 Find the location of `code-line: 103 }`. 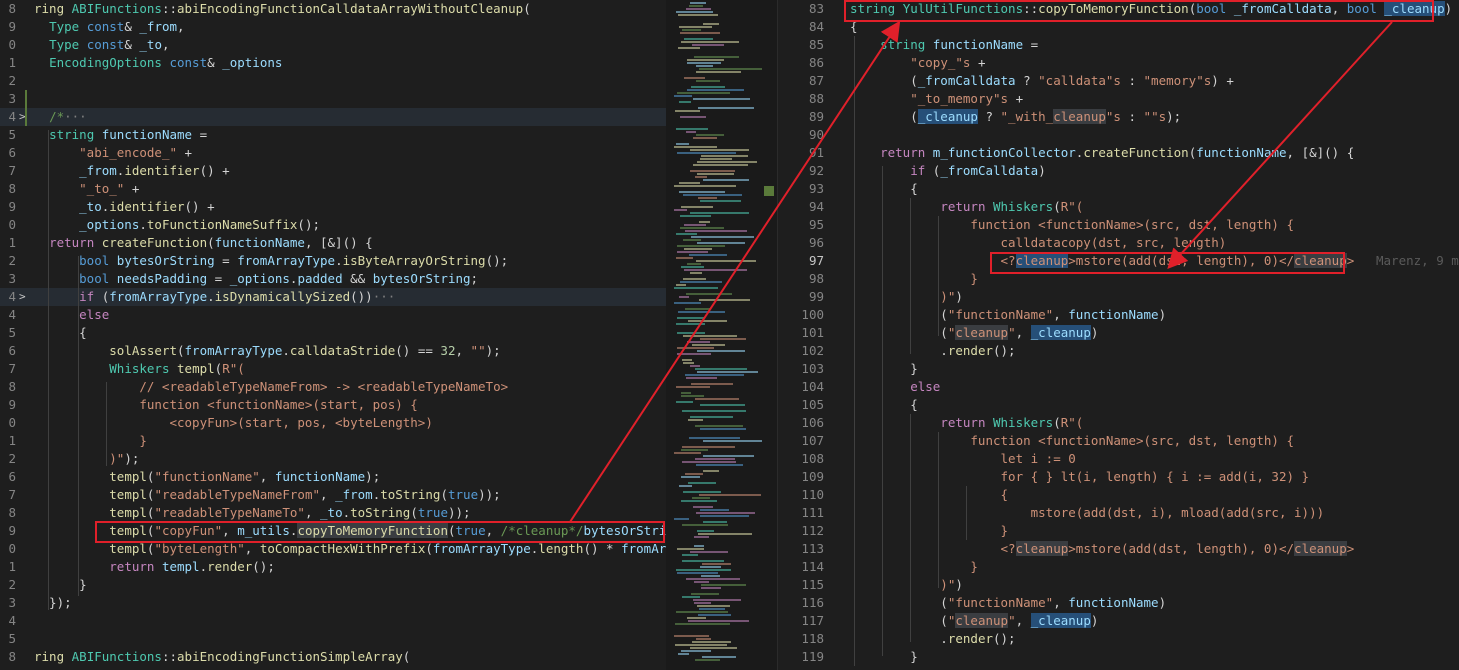

code-line: 103 } is located at coordinates (1118, 369).